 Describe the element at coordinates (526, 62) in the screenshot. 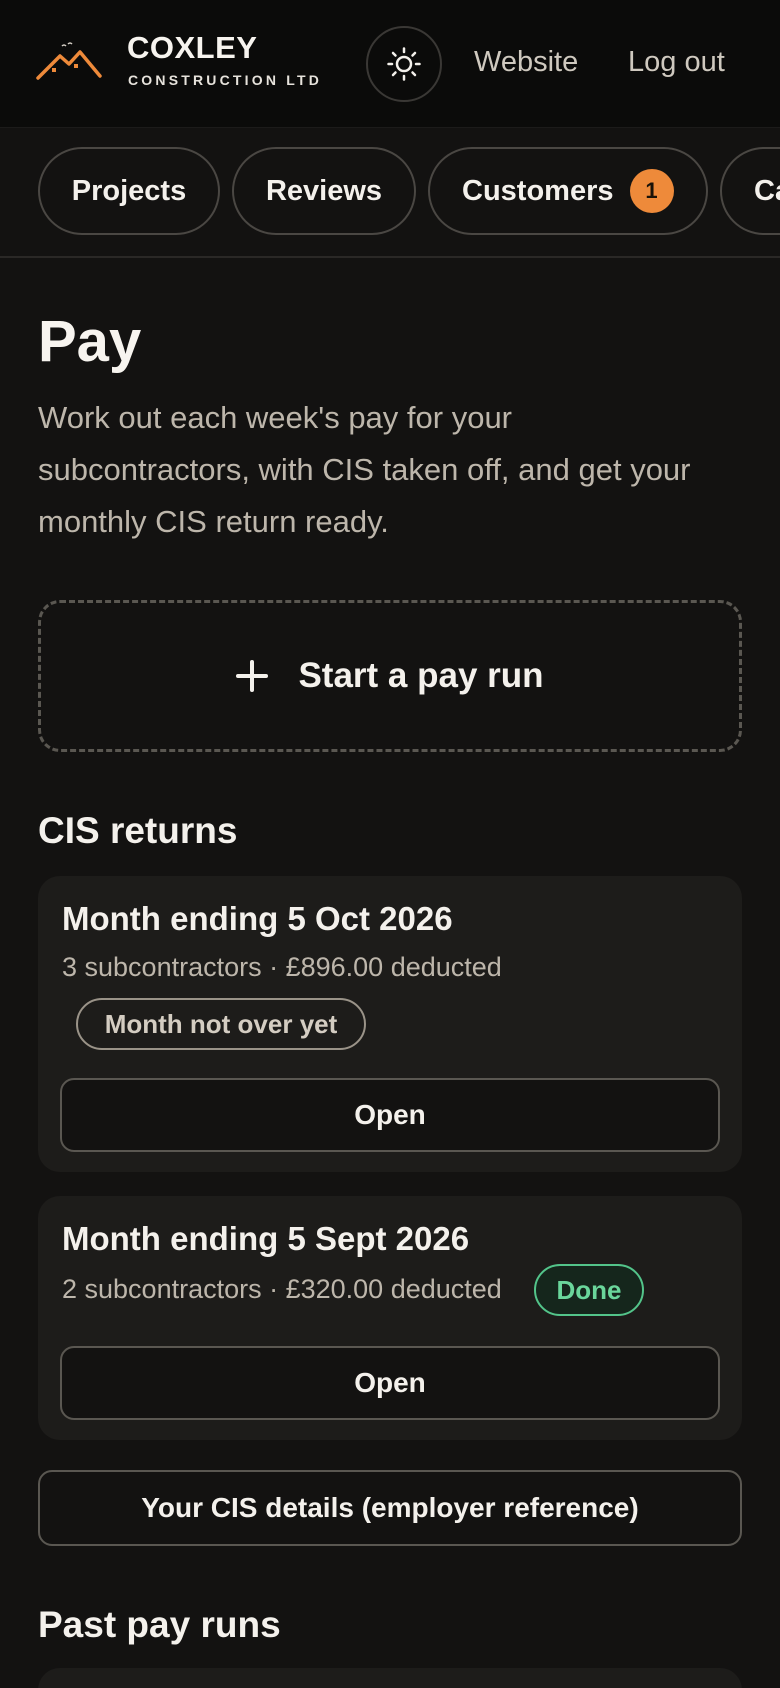

I see `website-link: Website` at that location.